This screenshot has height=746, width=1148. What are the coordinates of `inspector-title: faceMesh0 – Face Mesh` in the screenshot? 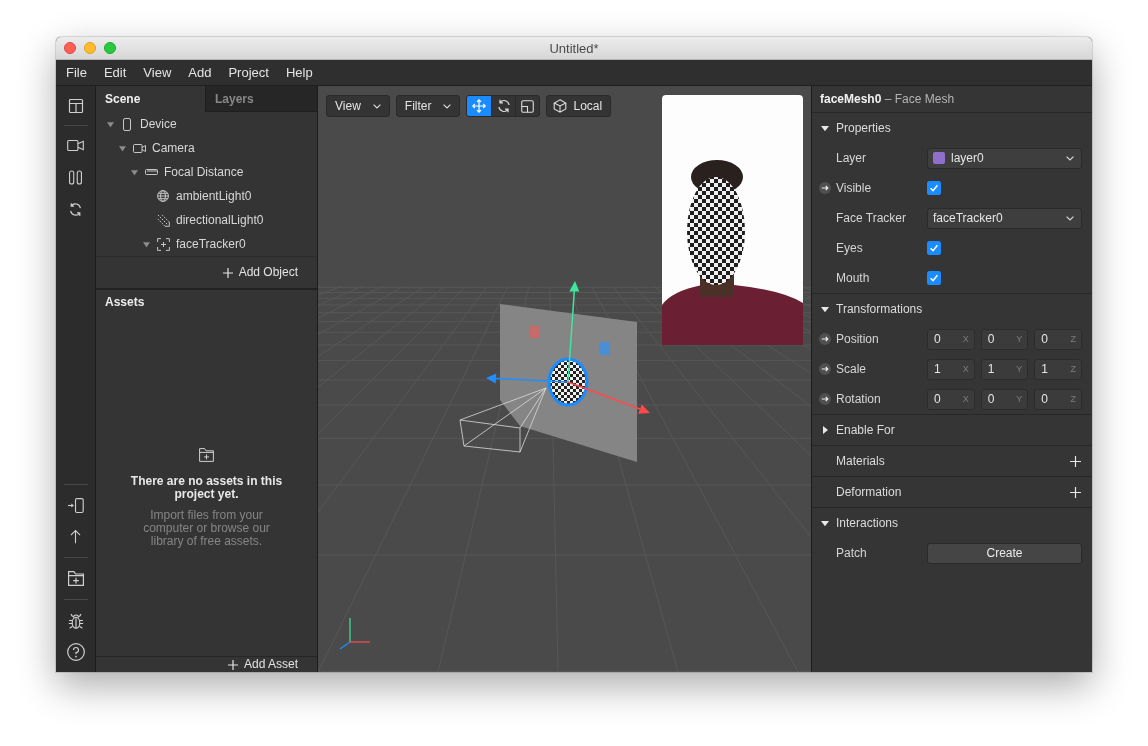 It's located at (887, 99).